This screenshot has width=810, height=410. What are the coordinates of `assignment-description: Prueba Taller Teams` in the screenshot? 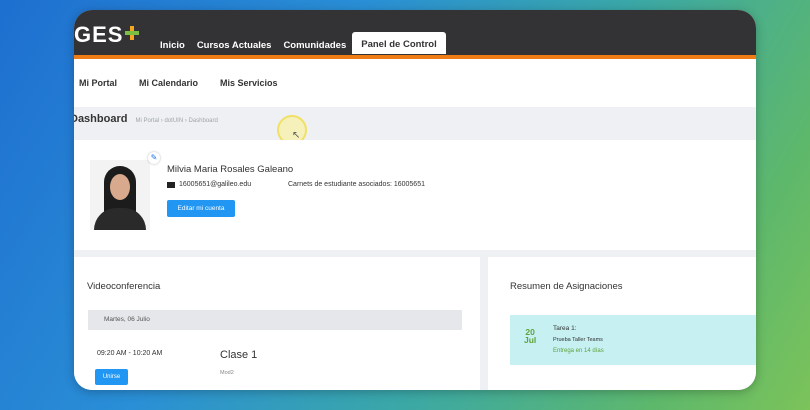 It's located at (578, 340).